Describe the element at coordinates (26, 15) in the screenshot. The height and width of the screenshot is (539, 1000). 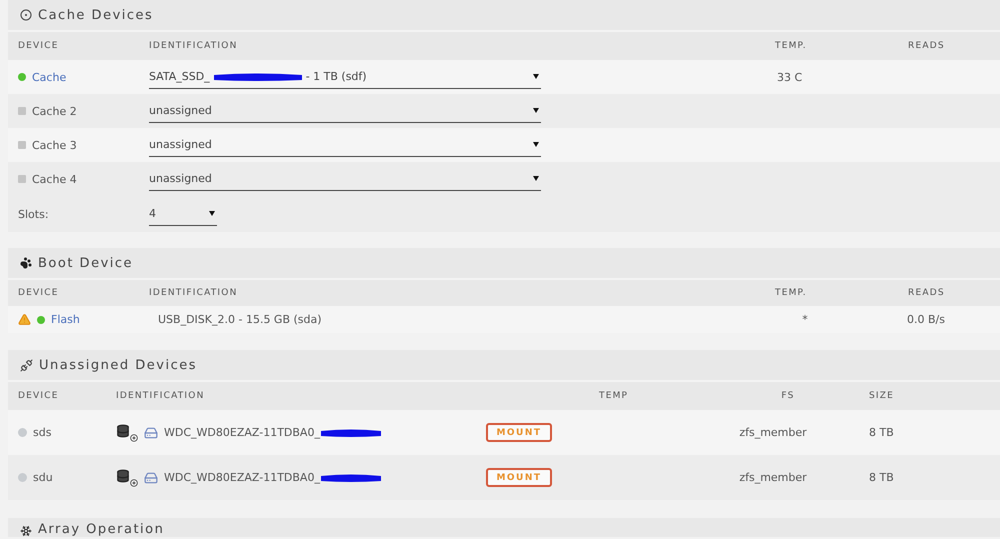
I see `target-icon` at that location.